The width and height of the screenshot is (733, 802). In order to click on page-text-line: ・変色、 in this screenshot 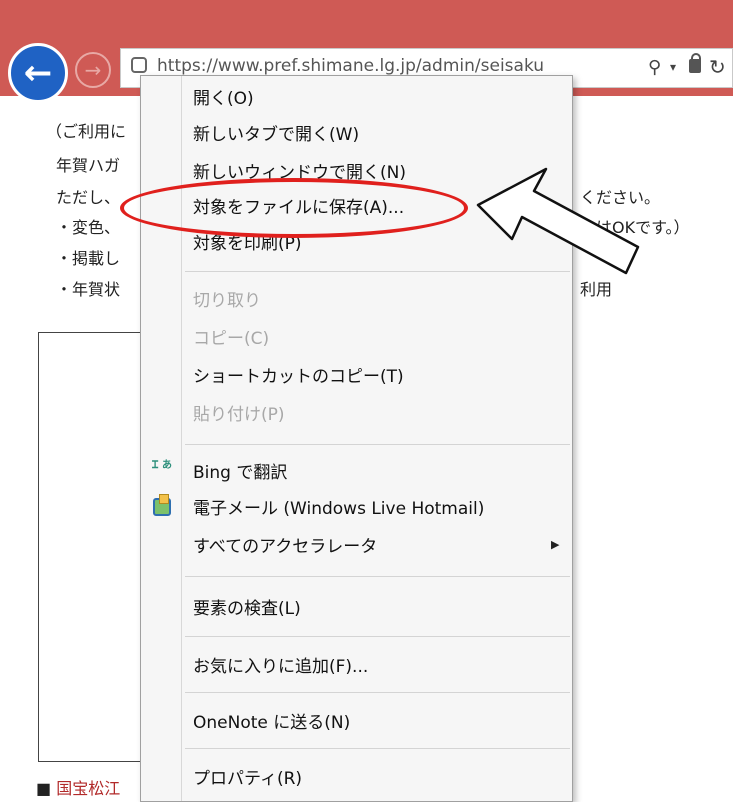, I will do `click(88, 227)`.